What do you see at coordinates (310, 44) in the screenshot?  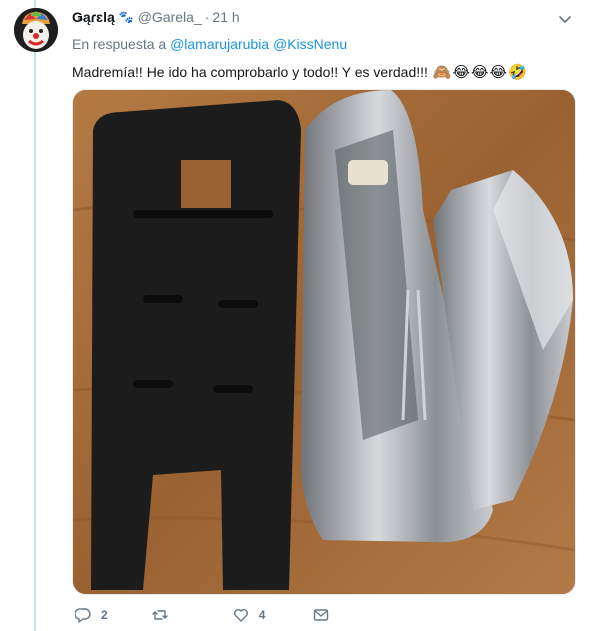 I see `mention-link: @KissNenu` at bounding box center [310, 44].